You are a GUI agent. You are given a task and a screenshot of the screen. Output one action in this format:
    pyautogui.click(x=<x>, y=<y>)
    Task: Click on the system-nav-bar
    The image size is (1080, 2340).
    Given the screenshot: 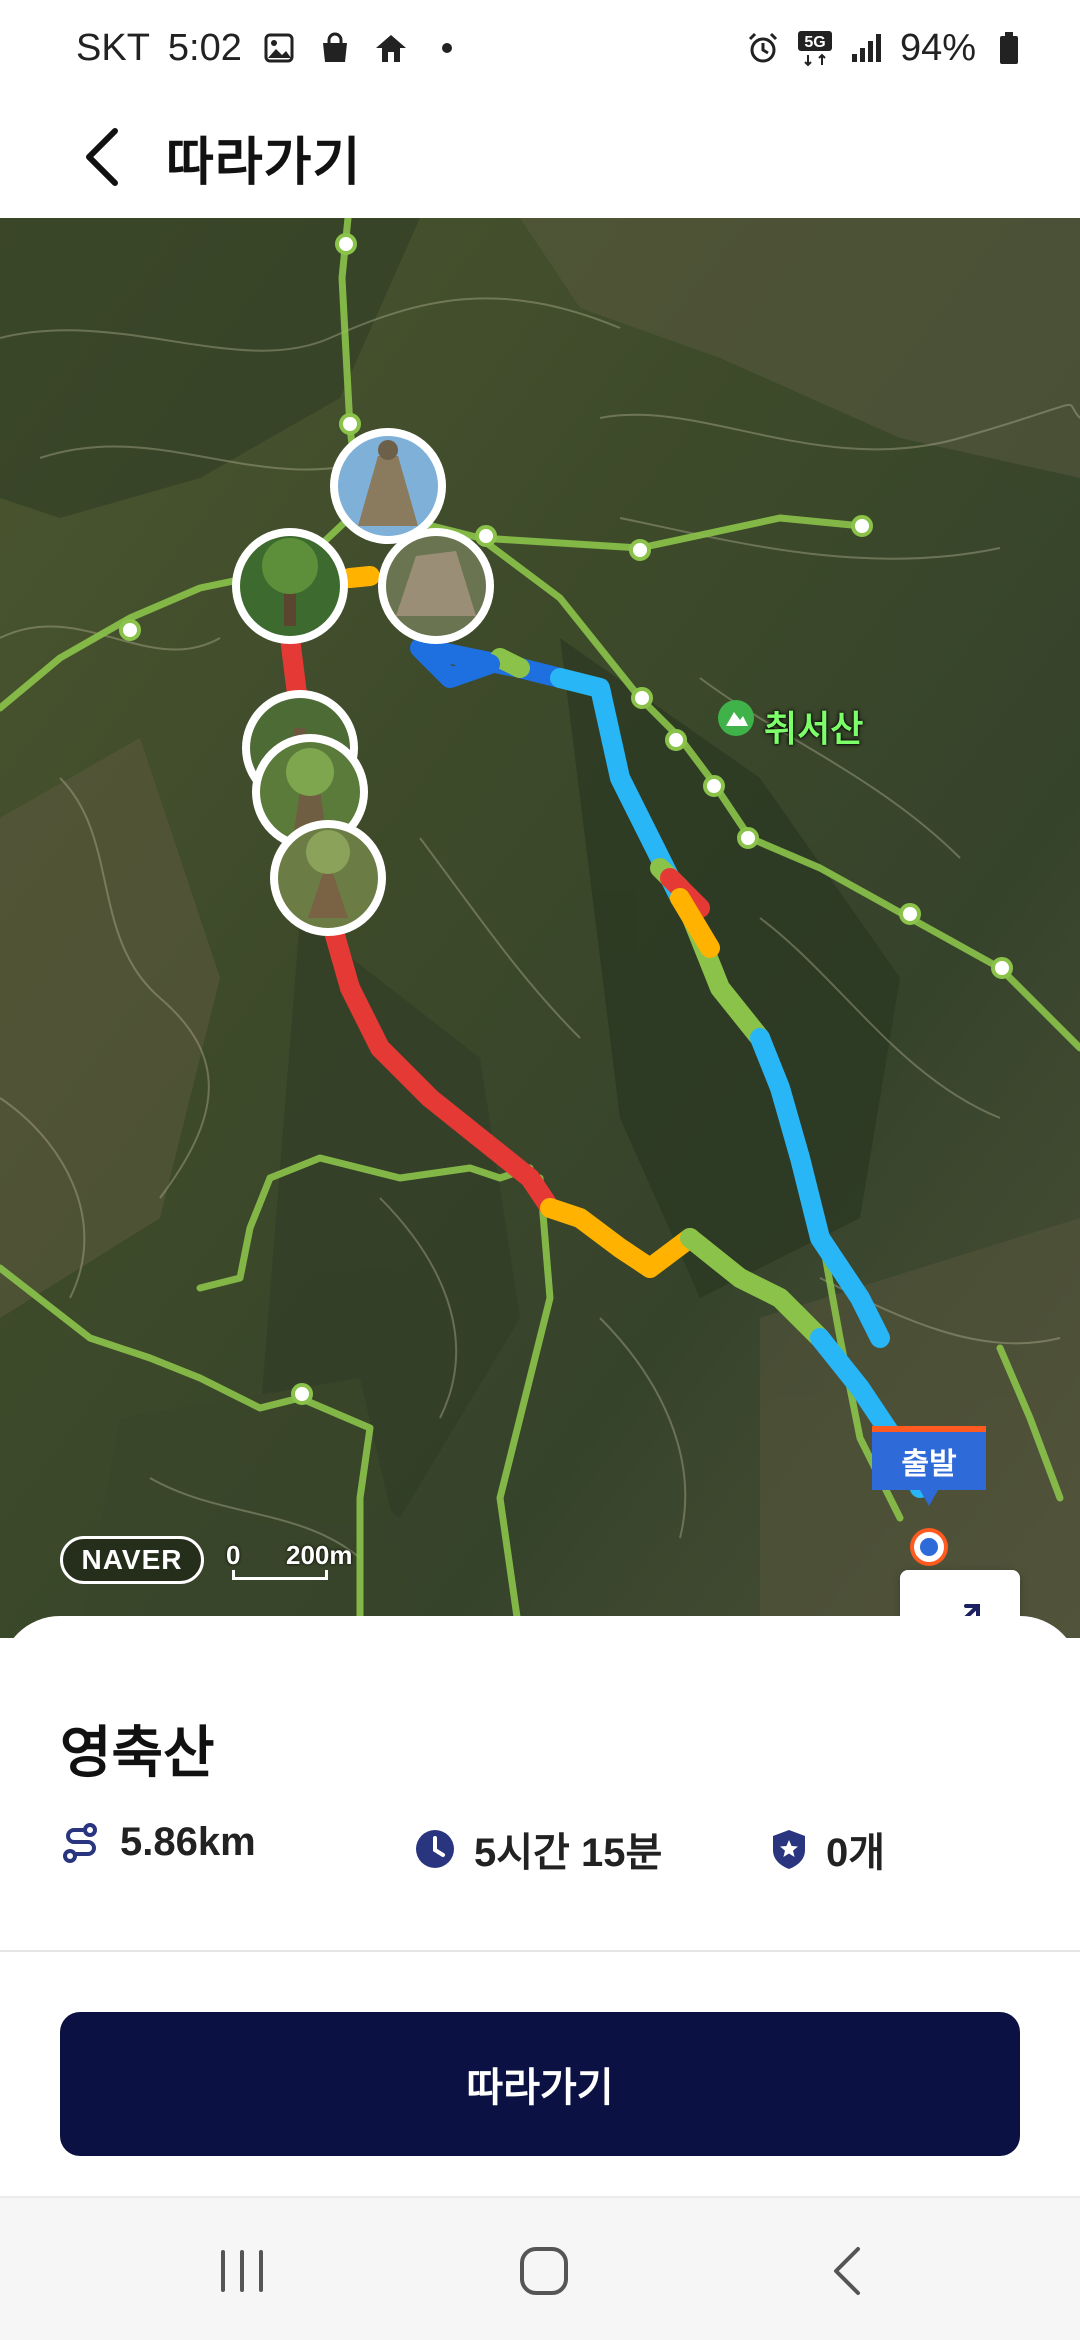 What is the action you would take?
    pyautogui.click(x=540, y=2268)
    